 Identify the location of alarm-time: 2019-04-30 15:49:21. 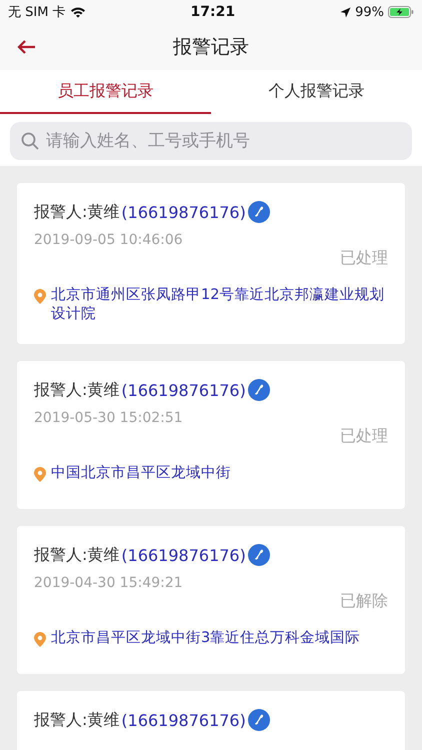
(109, 583).